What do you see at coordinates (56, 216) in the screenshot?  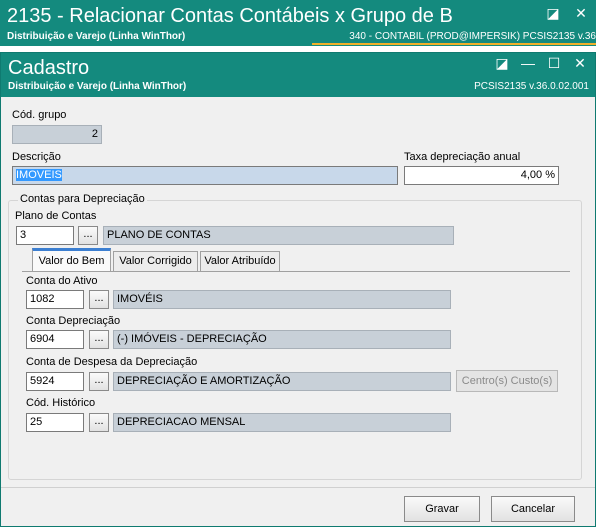 I see `plano-contas-label: Plano de Contas` at bounding box center [56, 216].